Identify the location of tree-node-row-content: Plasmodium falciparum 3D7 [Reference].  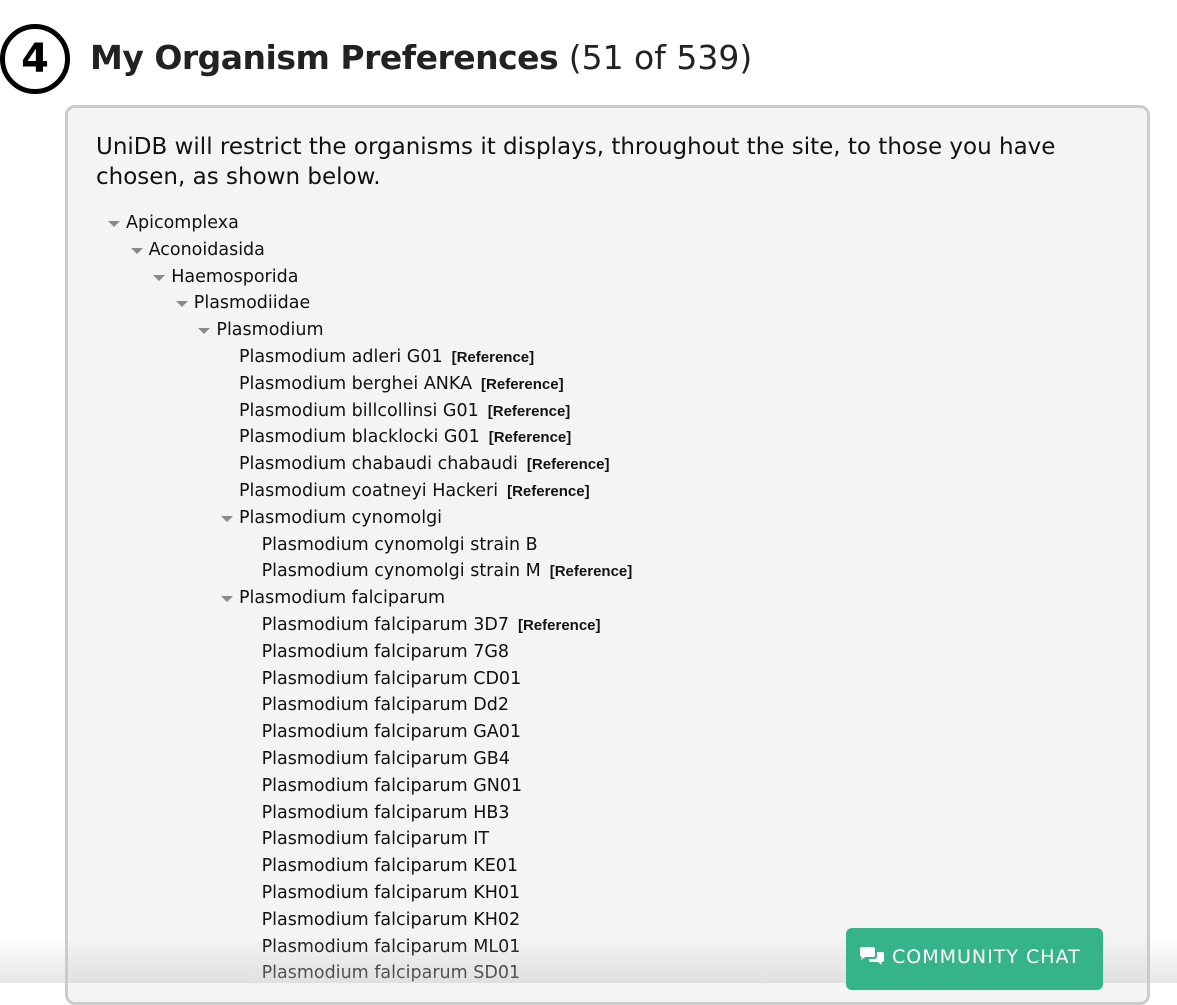
(431, 626).